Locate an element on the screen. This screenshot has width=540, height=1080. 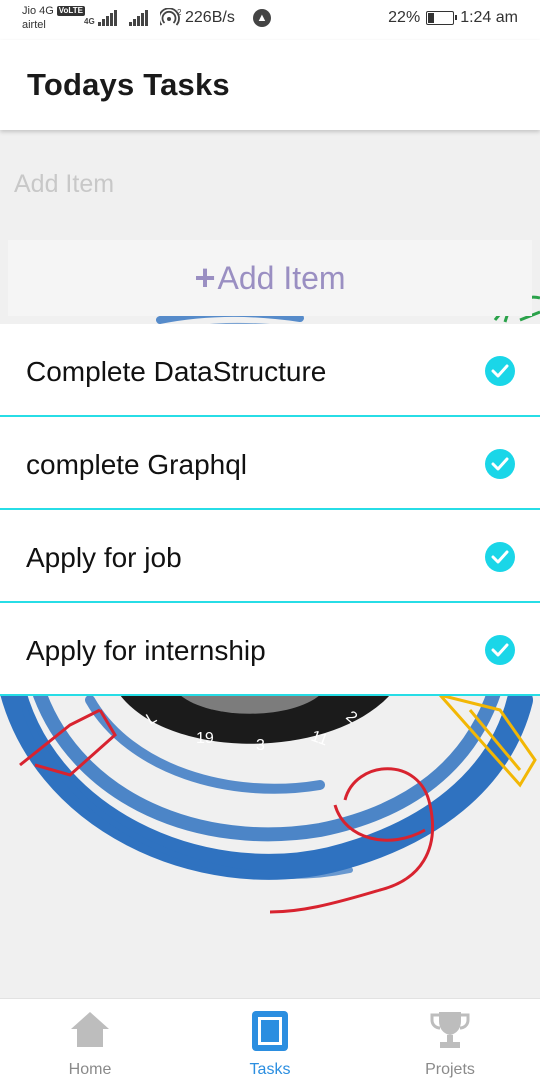
volte-badge: VoLTE is located at coordinates (70, 11).